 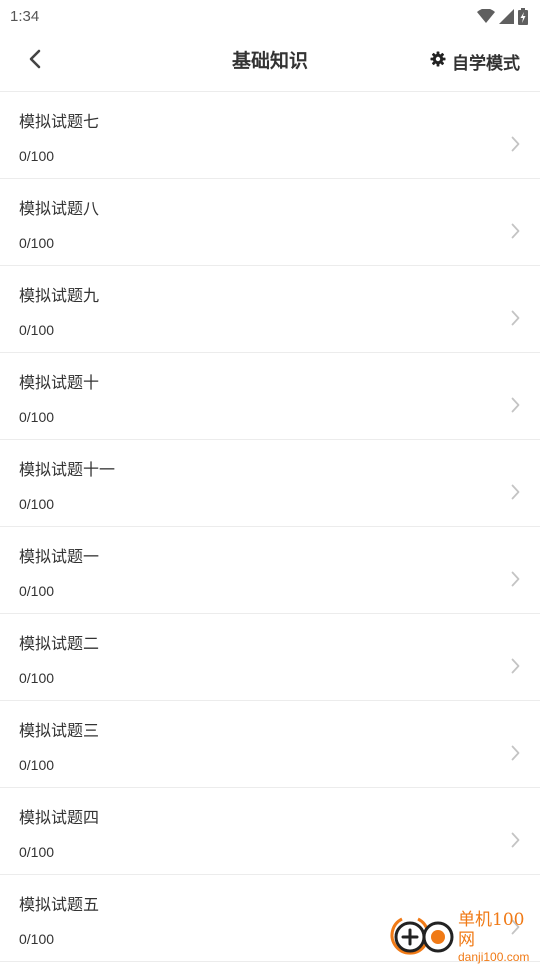 I want to click on exam-list-item: 模拟试题八 0/100, so click(x=270, y=222).